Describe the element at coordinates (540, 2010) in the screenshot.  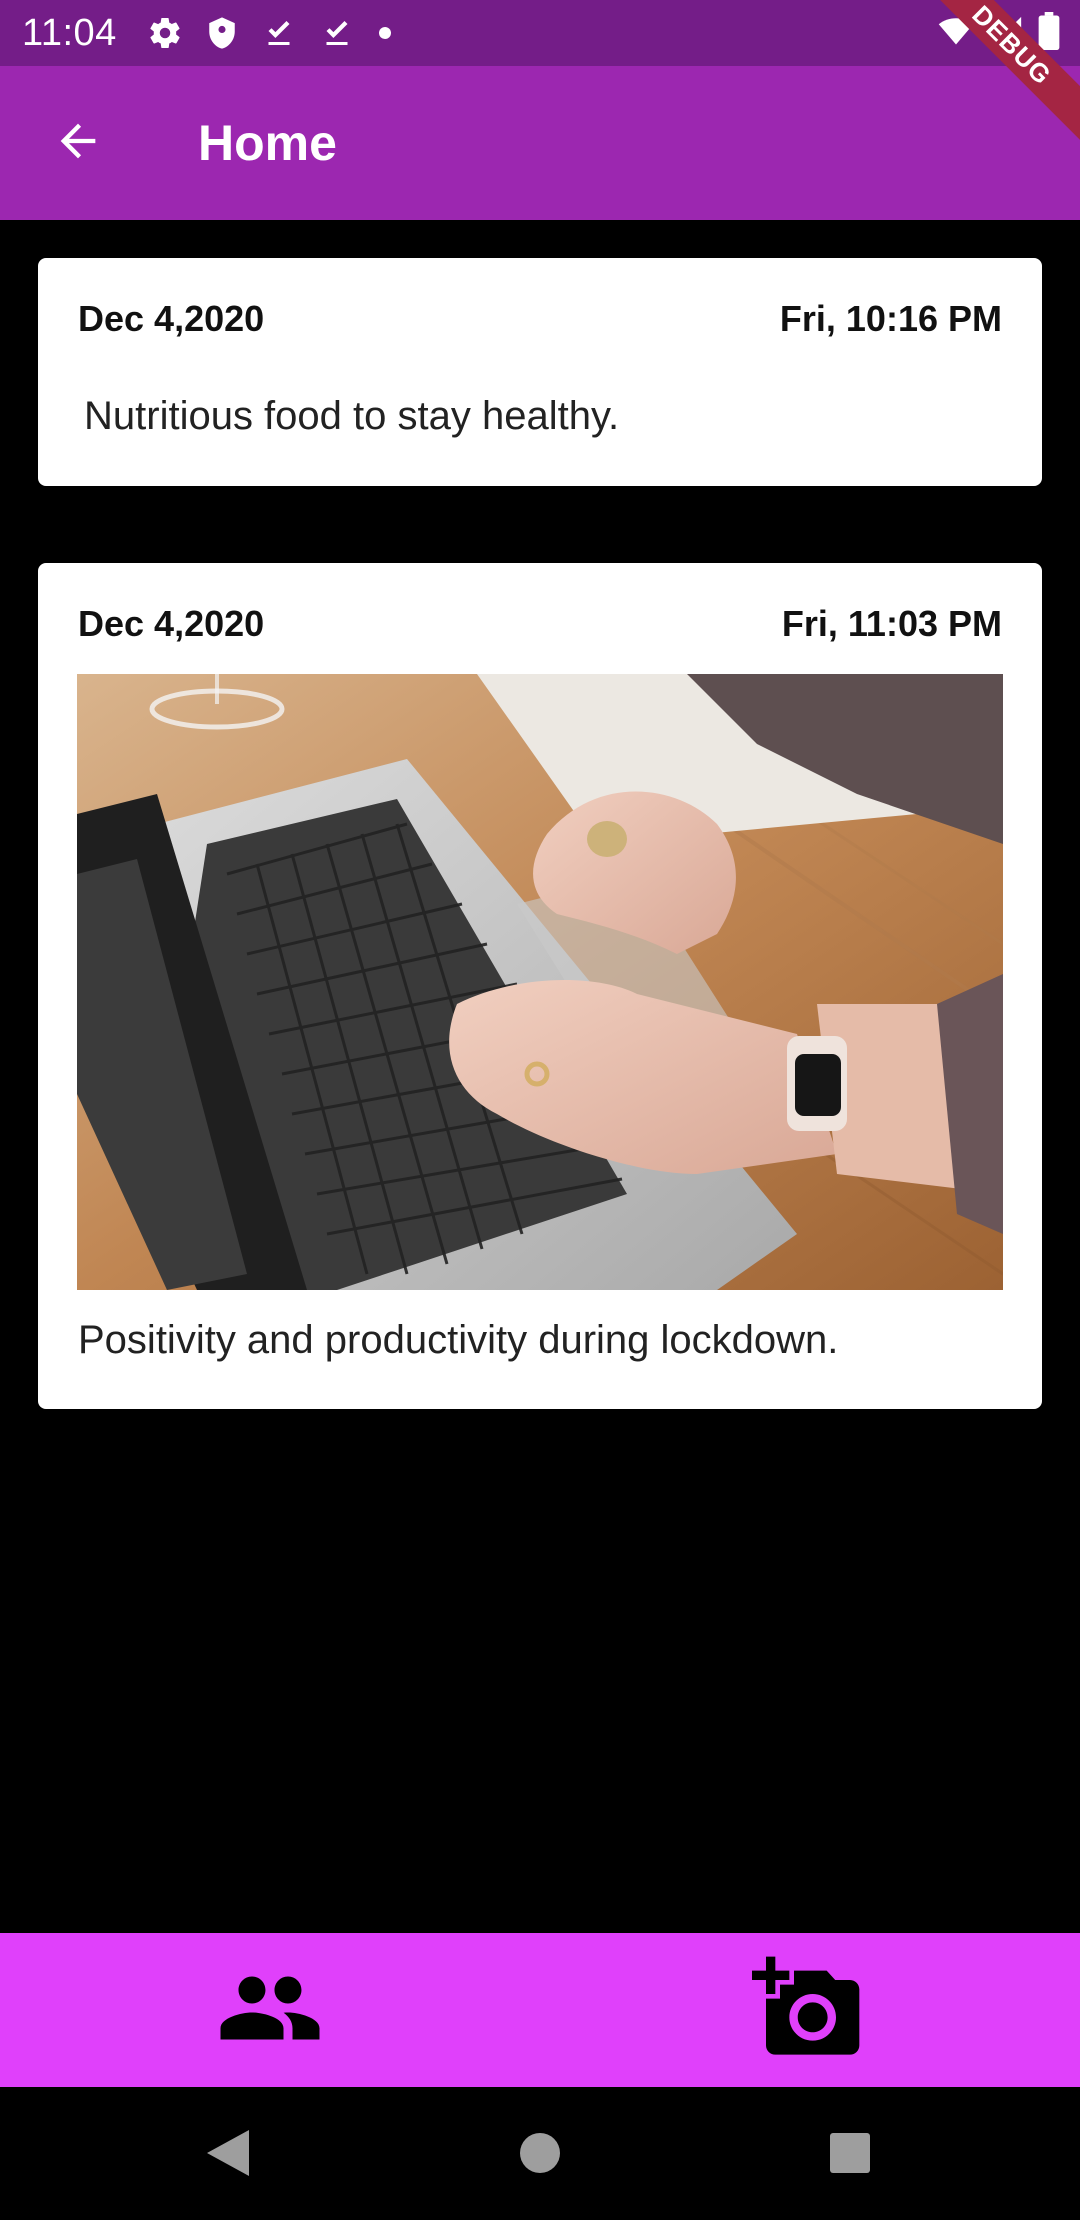
I see `bottom-navigation` at that location.